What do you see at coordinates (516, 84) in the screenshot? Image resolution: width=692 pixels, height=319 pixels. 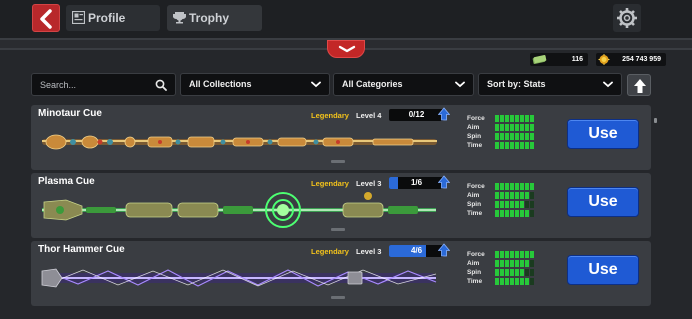 I see `sort-dropdown-value: Sort by: Stats` at bounding box center [516, 84].